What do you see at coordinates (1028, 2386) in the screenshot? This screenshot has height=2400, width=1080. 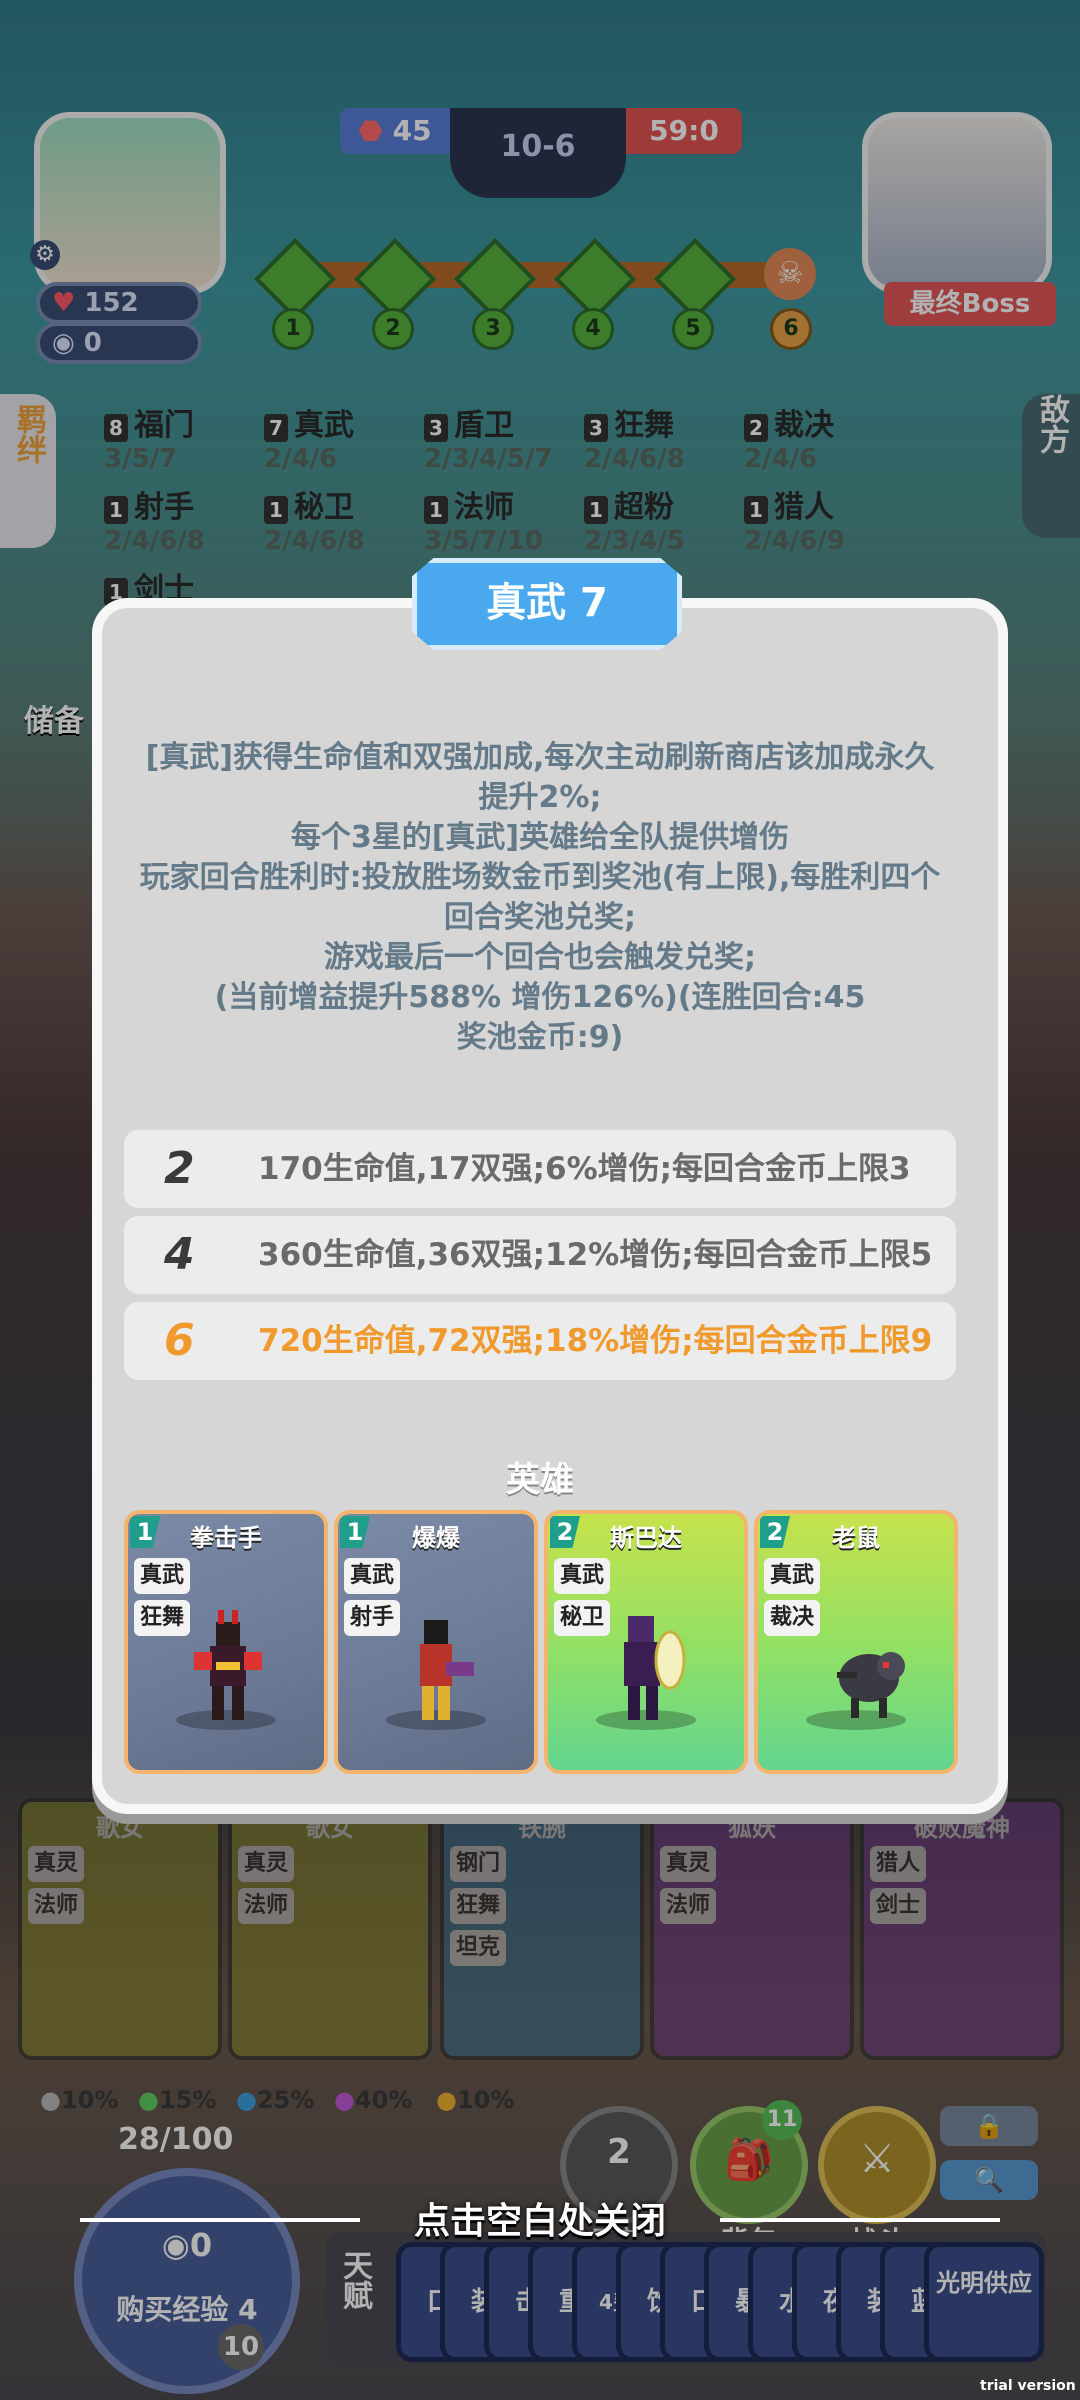 I see `watermark: trial version` at bounding box center [1028, 2386].